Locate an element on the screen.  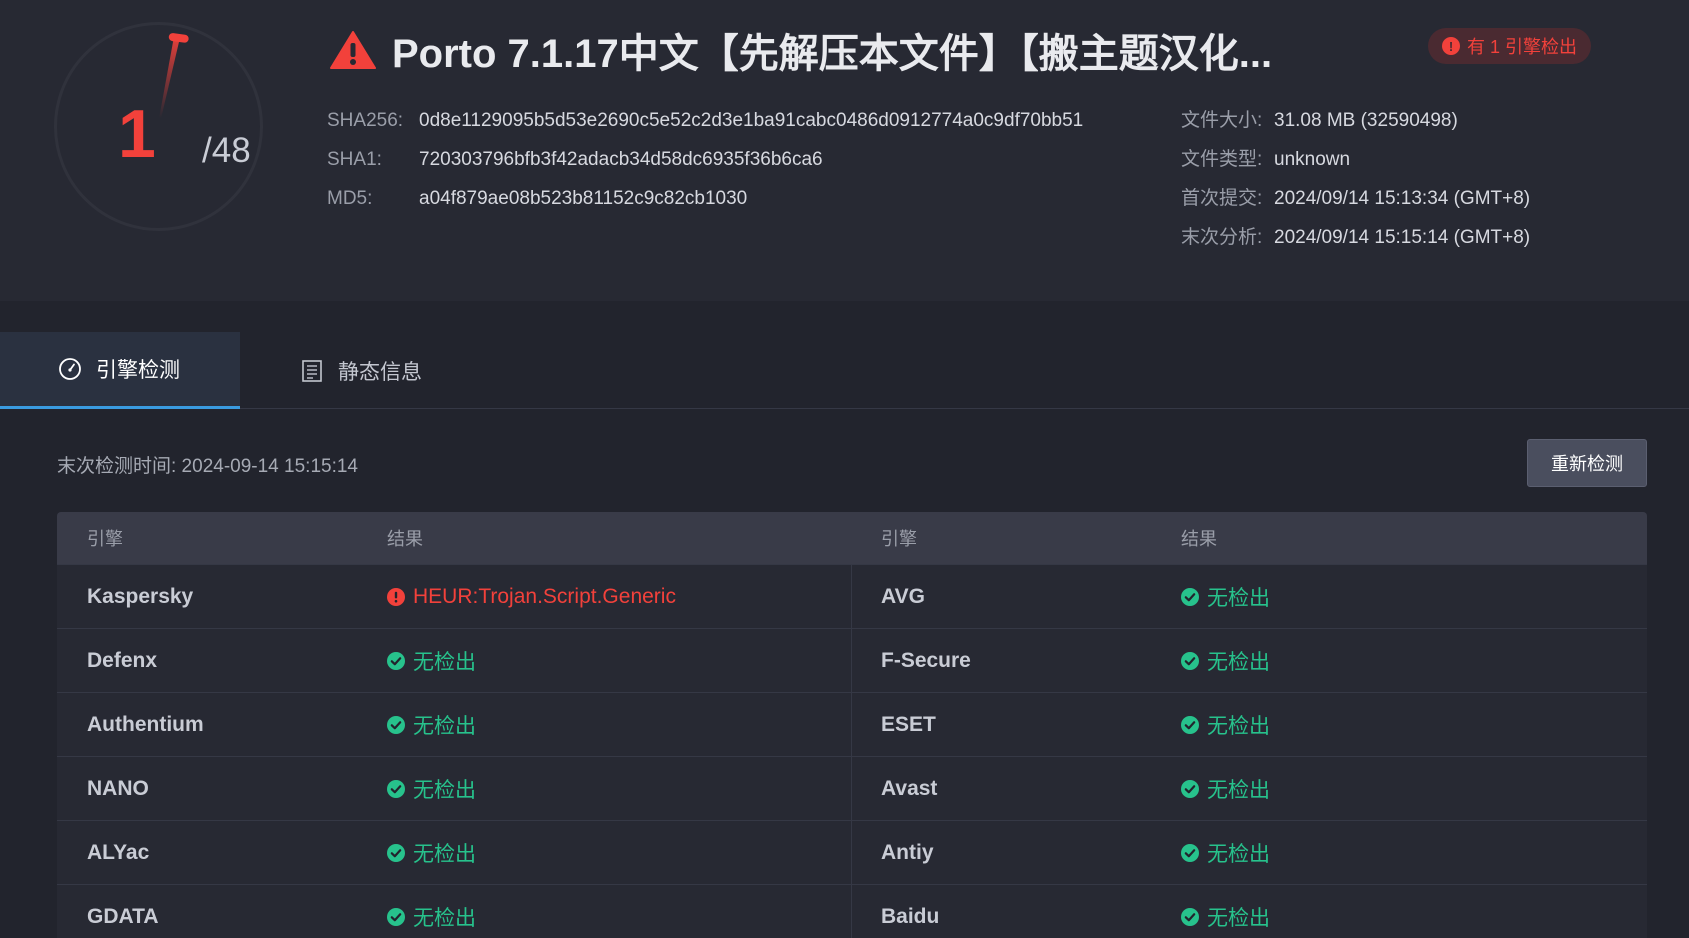
tab-label: 静态信息 is located at coordinates (380, 372).